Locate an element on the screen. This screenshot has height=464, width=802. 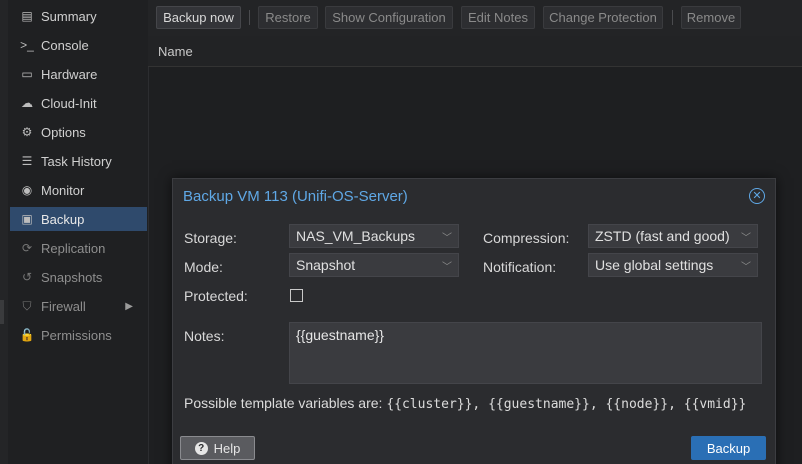
sidebar-item-task-history: ☰ Task History is located at coordinates (78, 161).